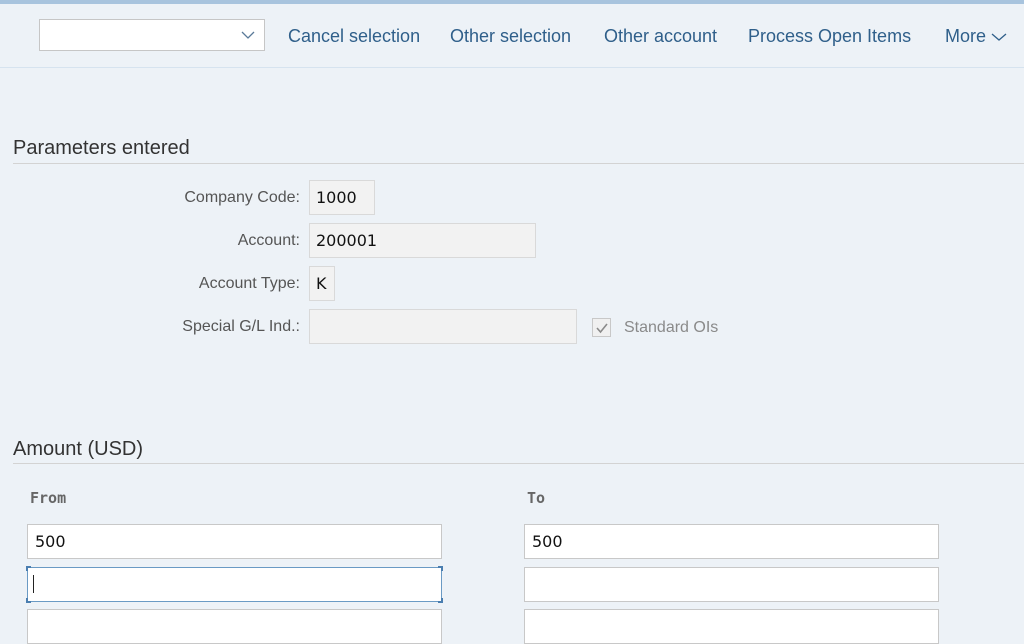 Image resolution: width=1024 pixels, height=644 pixels. What do you see at coordinates (443, 326) in the screenshot?
I see `special-gl-ind-field` at bounding box center [443, 326].